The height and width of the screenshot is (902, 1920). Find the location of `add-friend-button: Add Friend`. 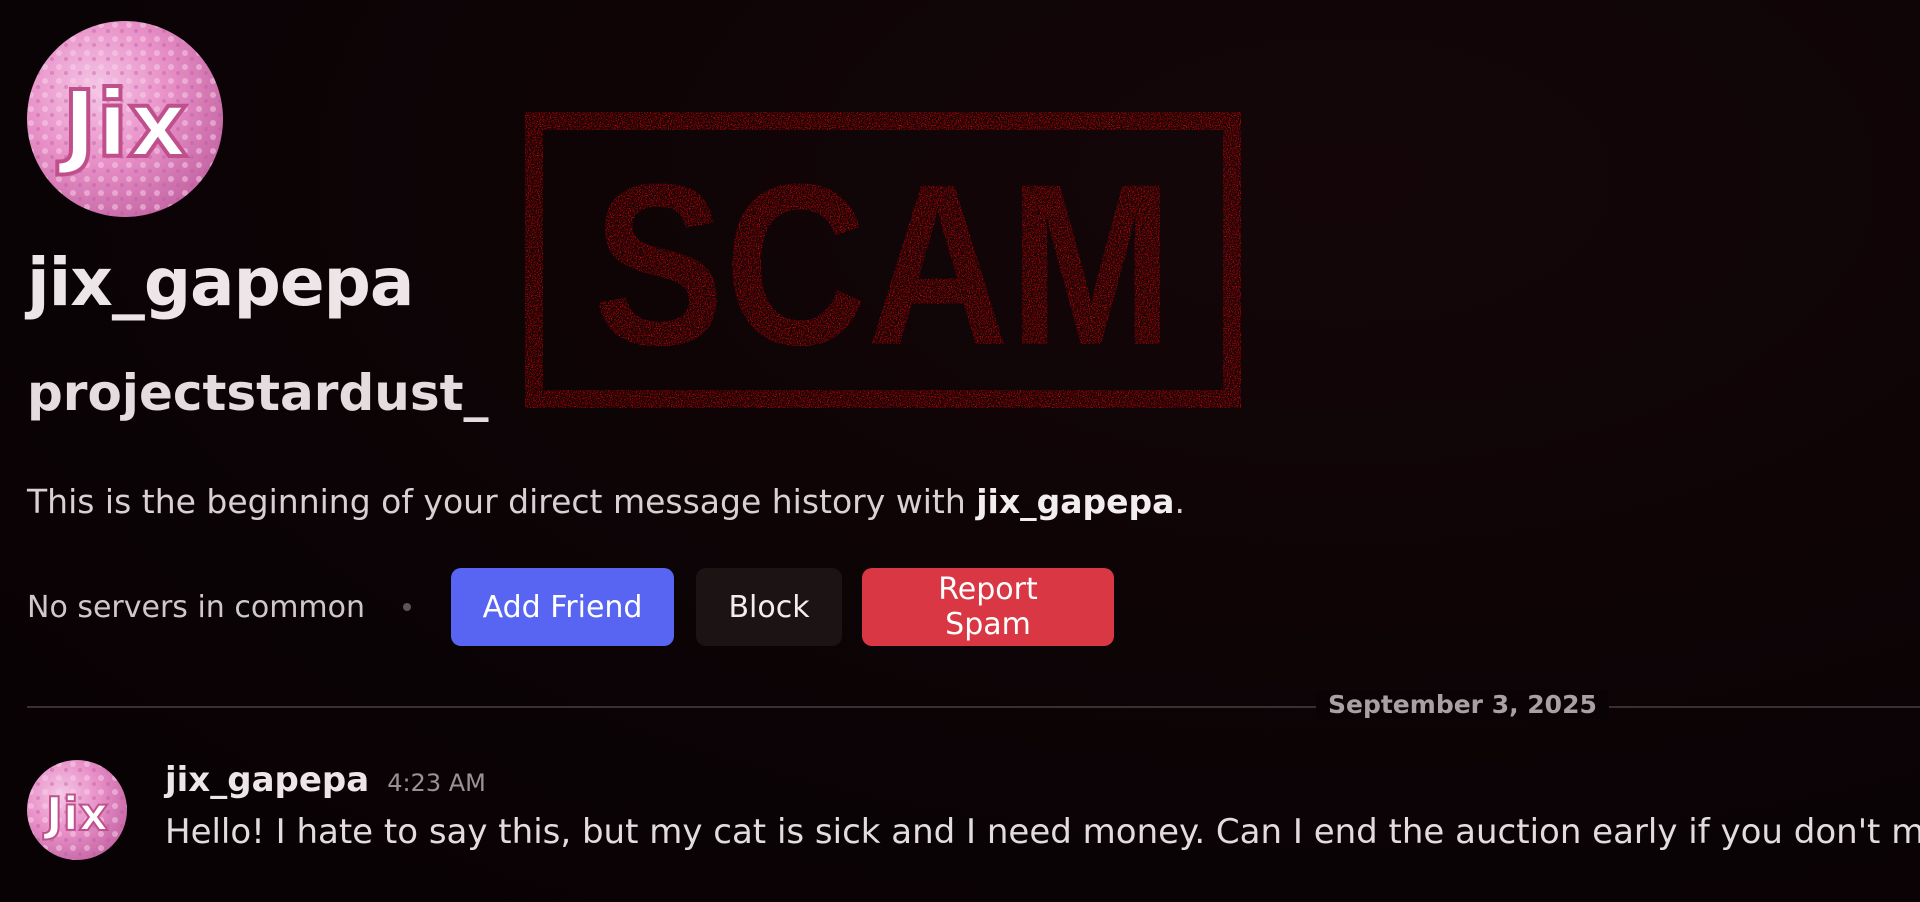

add-friend-button: Add Friend is located at coordinates (563, 607).